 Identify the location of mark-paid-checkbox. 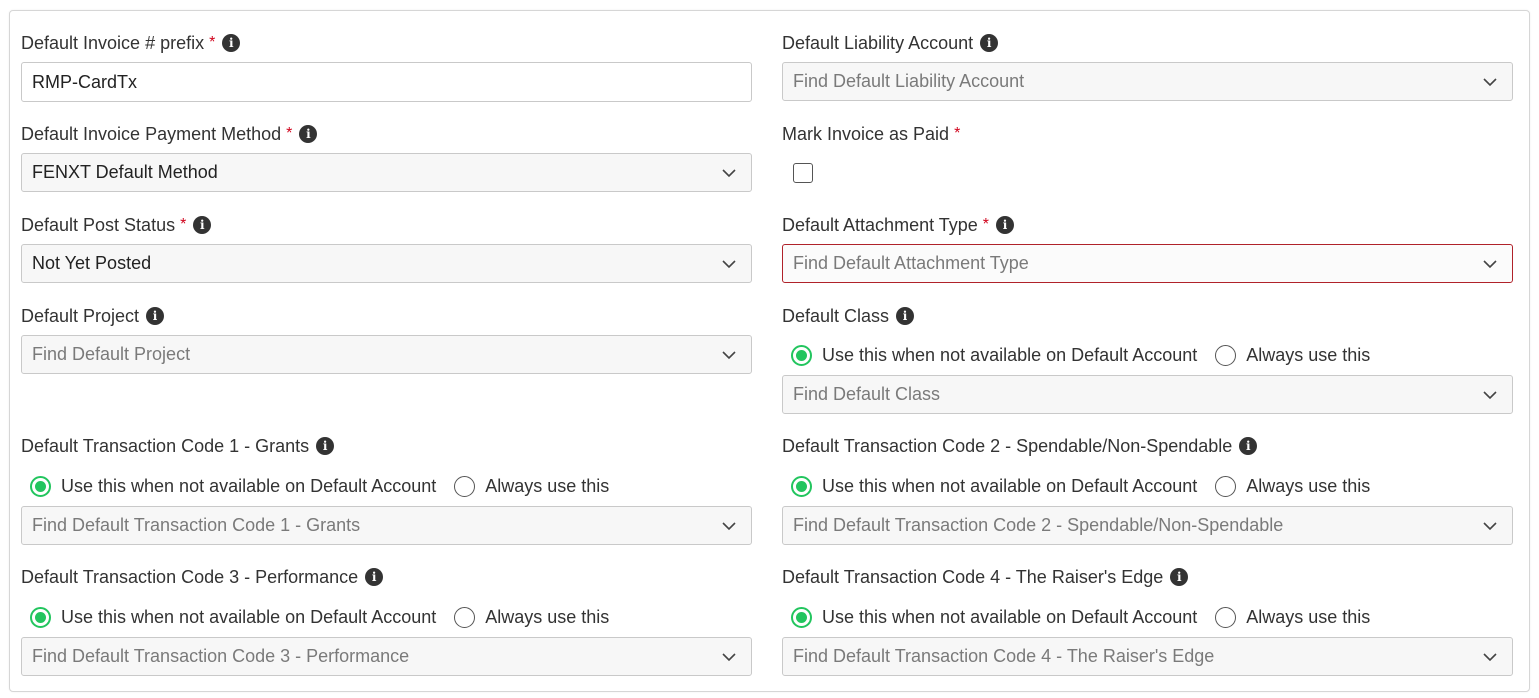
(803, 173).